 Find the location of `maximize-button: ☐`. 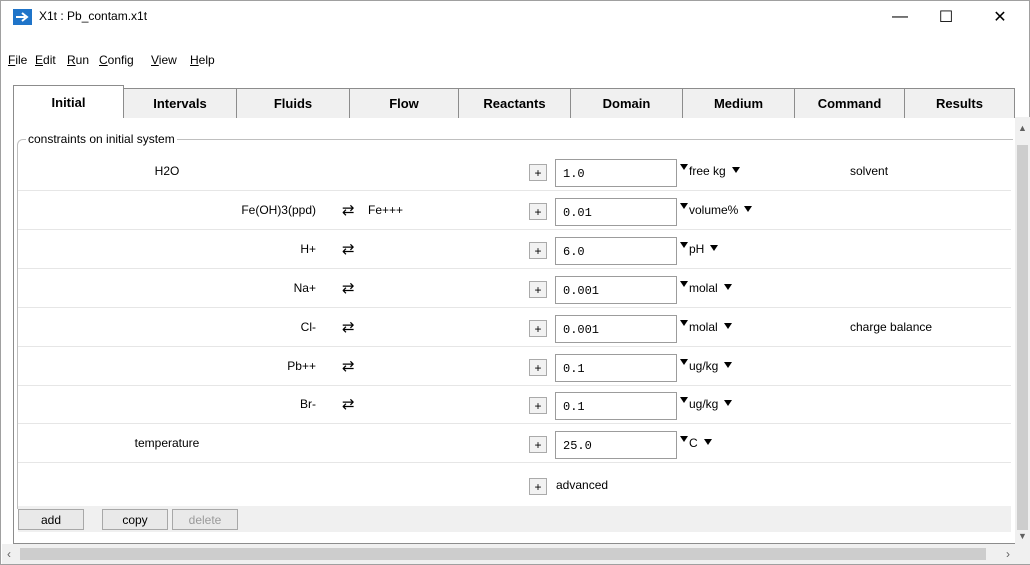

maximize-button: ☐ is located at coordinates (946, 16).